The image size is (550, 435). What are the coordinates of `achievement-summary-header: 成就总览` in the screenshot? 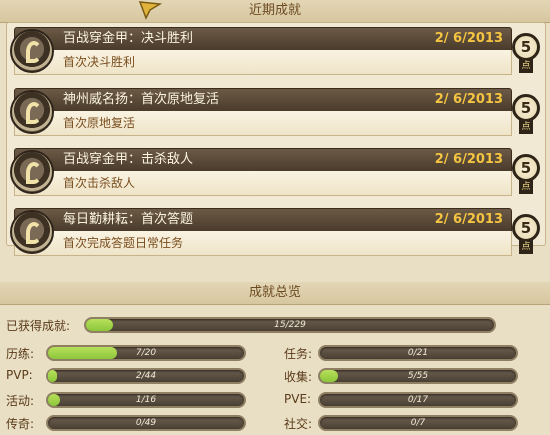 It's located at (275, 293).